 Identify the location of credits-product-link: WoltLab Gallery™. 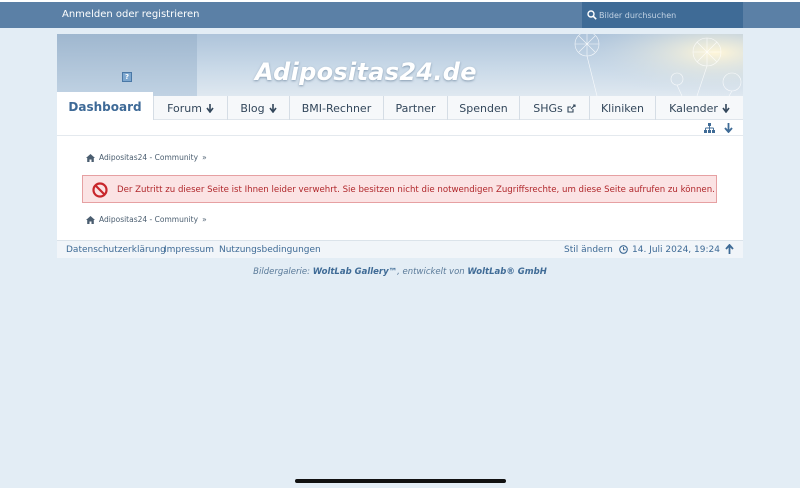
(355, 272).